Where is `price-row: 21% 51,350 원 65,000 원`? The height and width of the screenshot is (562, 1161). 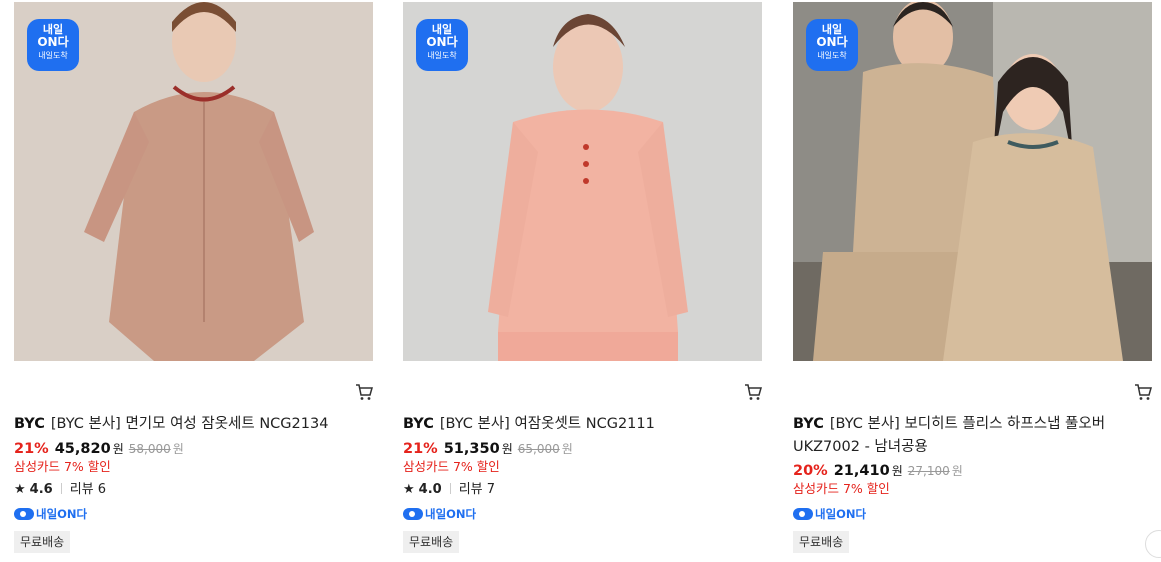 price-row: 21% 51,350 원 65,000 원 is located at coordinates (488, 449).